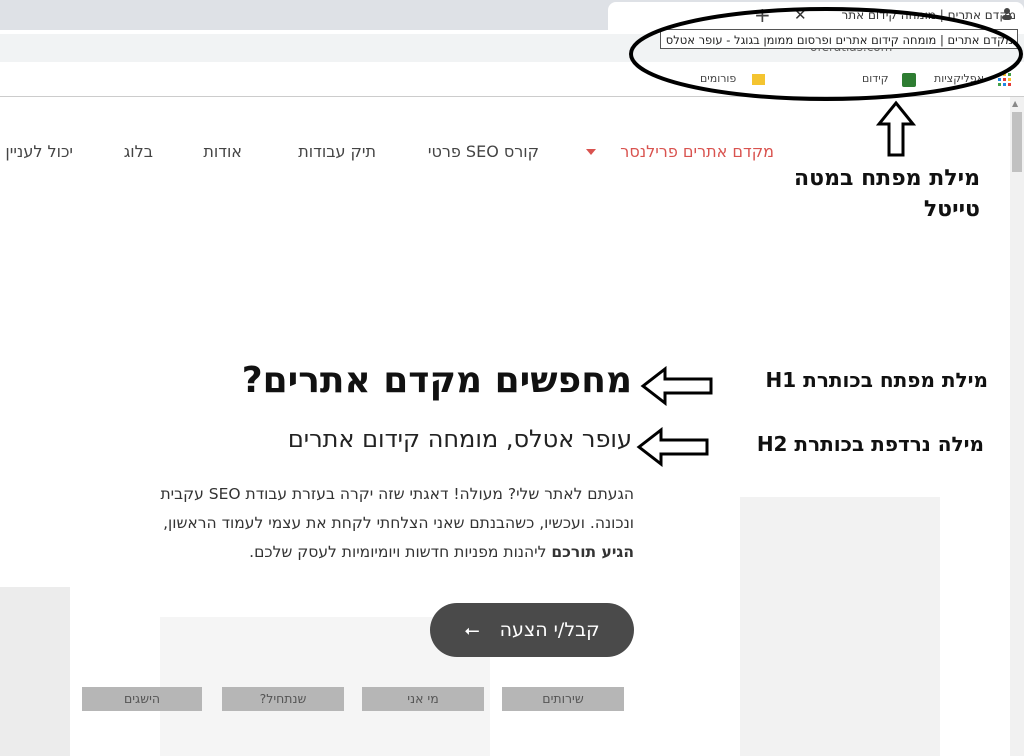  Describe the element at coordinates (39, 151) in the screenshot. I see `nav-item-might-interest: יכול לעניין` at that location.